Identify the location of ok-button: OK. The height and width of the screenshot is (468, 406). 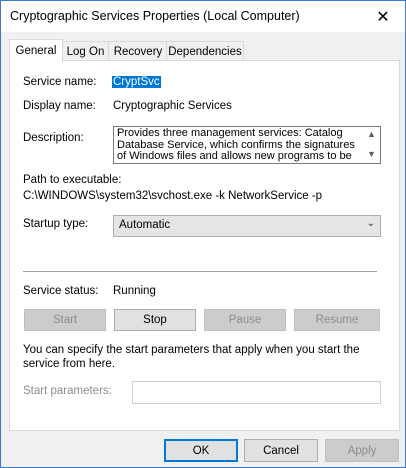
(201, 450).